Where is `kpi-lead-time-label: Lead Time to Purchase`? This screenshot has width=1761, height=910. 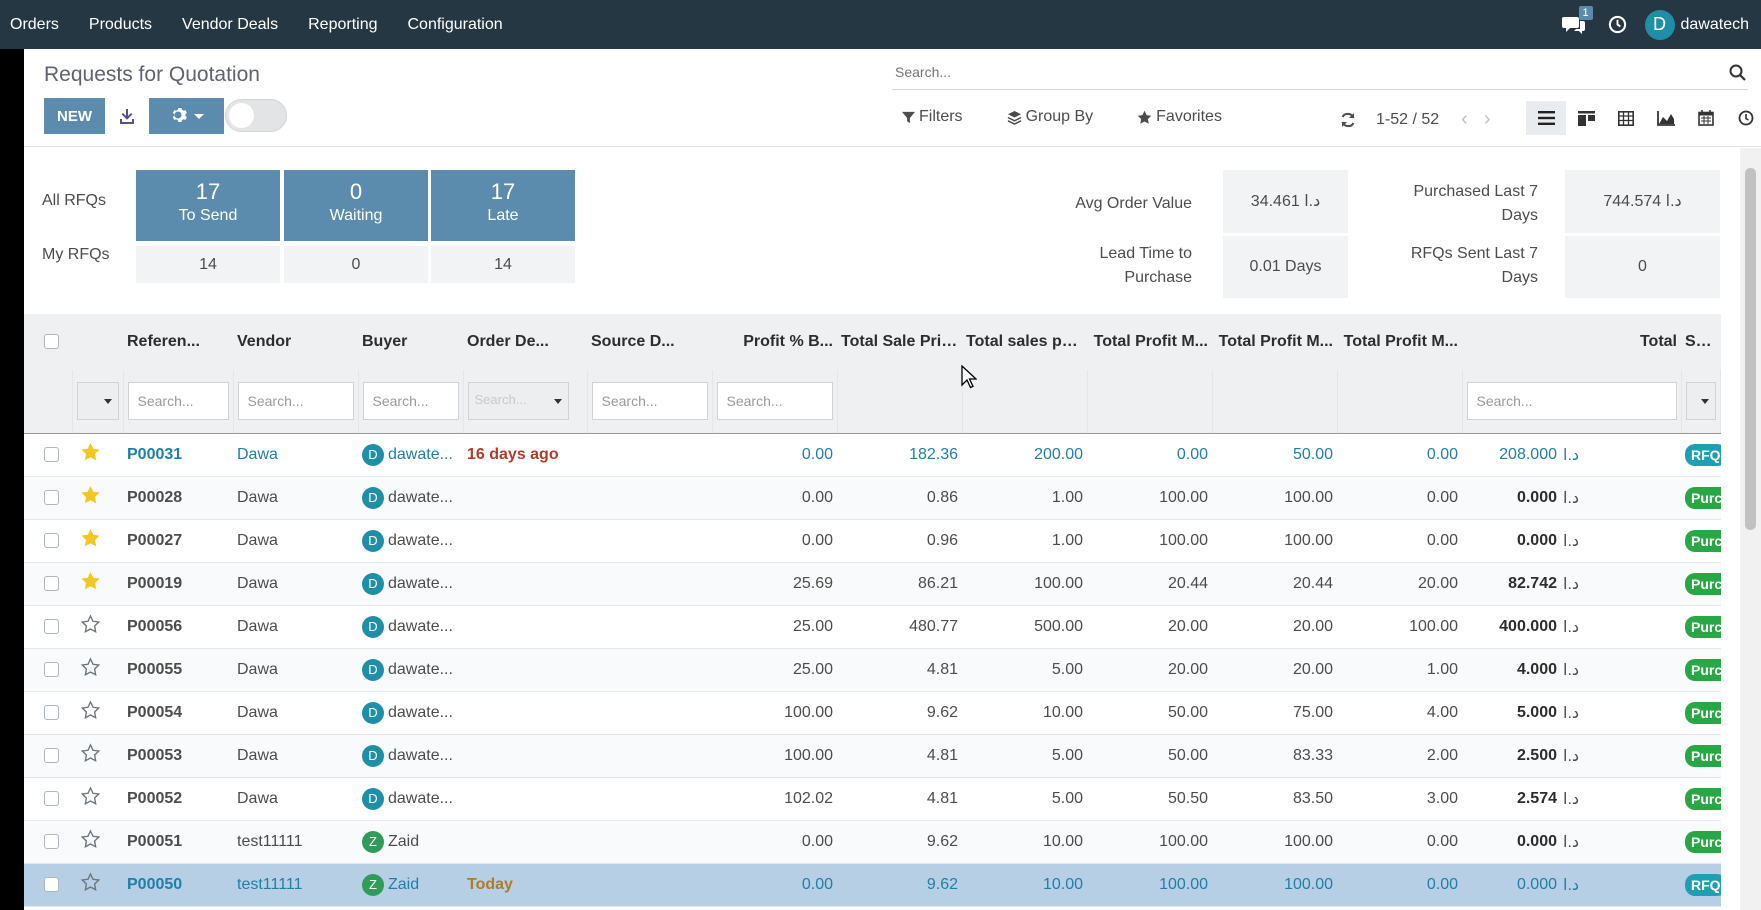
kpi-lead-time-label: Lead Time to Purchase is located at coordinates (1146, 265).